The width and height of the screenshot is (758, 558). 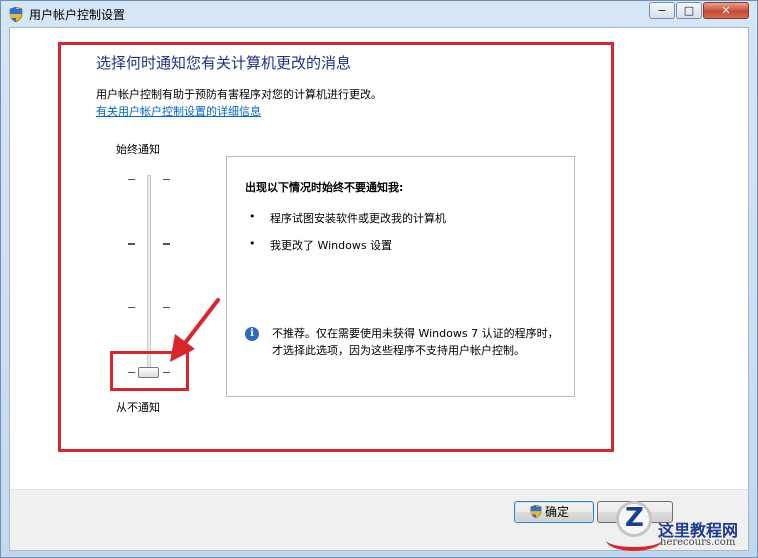 I want to click on maximize-icon: □, so click(x=689, y=10).